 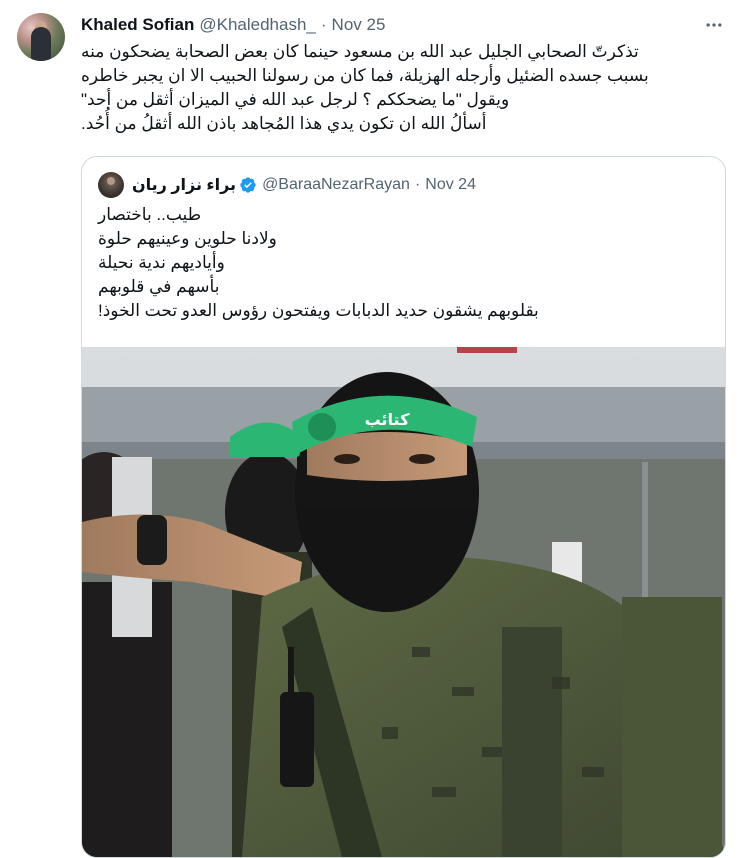 I want to click on headband-text: كتائب, so click(x=387, y=419).